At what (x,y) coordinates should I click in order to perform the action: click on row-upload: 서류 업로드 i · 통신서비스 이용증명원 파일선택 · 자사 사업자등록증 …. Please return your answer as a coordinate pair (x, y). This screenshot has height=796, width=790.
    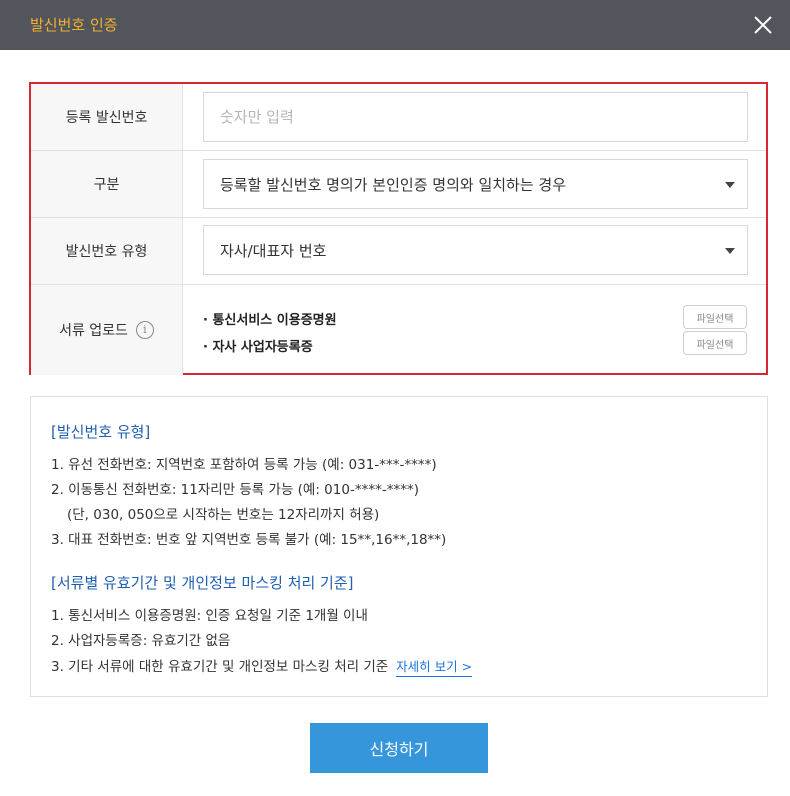
    Looking at the image, I should click on (398, 330).